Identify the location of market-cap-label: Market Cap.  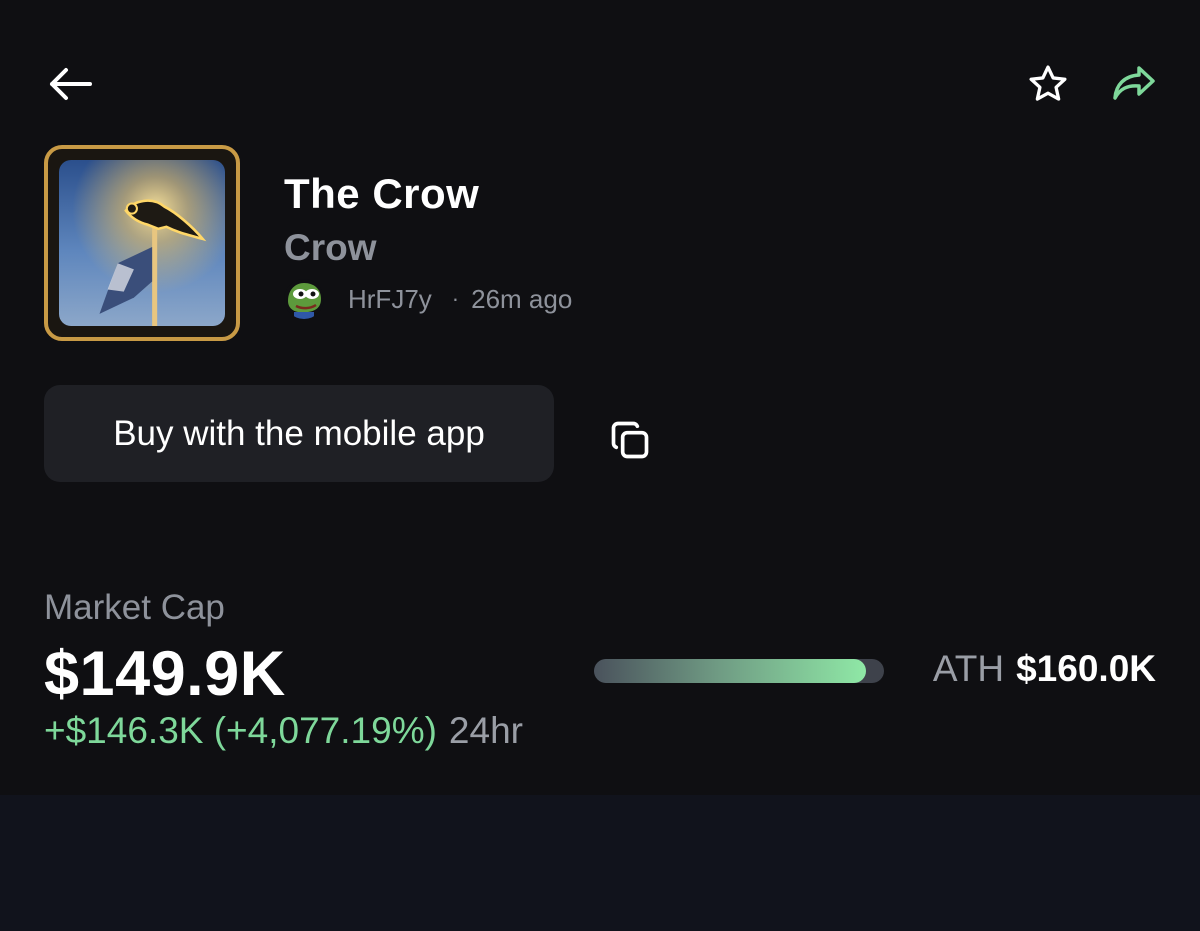
(134, 607).